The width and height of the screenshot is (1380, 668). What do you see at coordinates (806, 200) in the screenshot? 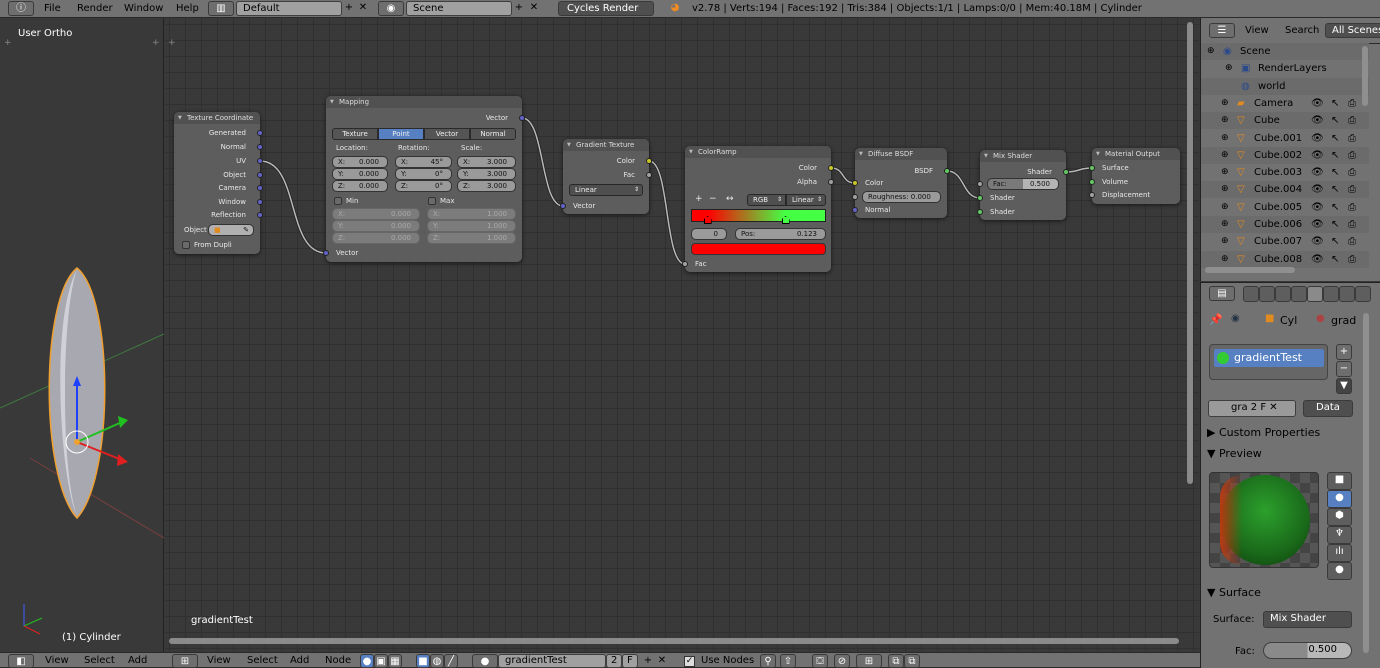
I see `interpolation-dropdown: Linear` at bounding box center [806, 200].